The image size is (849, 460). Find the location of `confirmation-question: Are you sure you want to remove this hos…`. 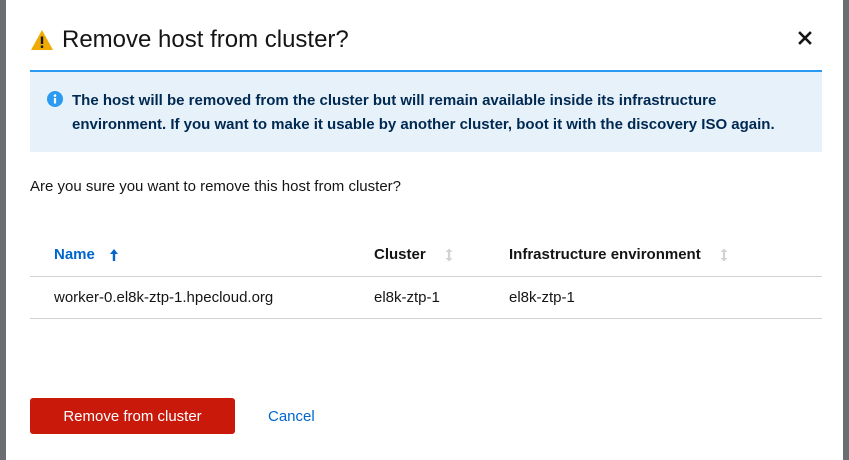

confirmation-question: Are you sure you want to remove this hos… is located at coordinates (215, 186).